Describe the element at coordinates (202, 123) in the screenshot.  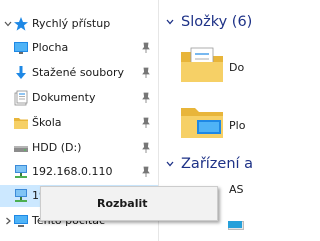
I see `desktop-folder-icon` at that location.